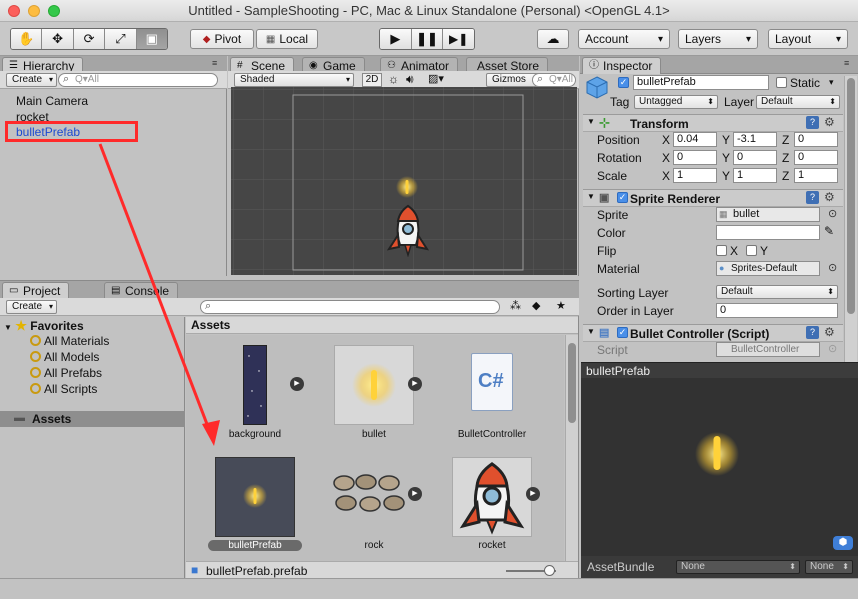  Describe the element at coordinates (808, 39) in the screenshot. I see `layout-dropdown: Layout` at that location.